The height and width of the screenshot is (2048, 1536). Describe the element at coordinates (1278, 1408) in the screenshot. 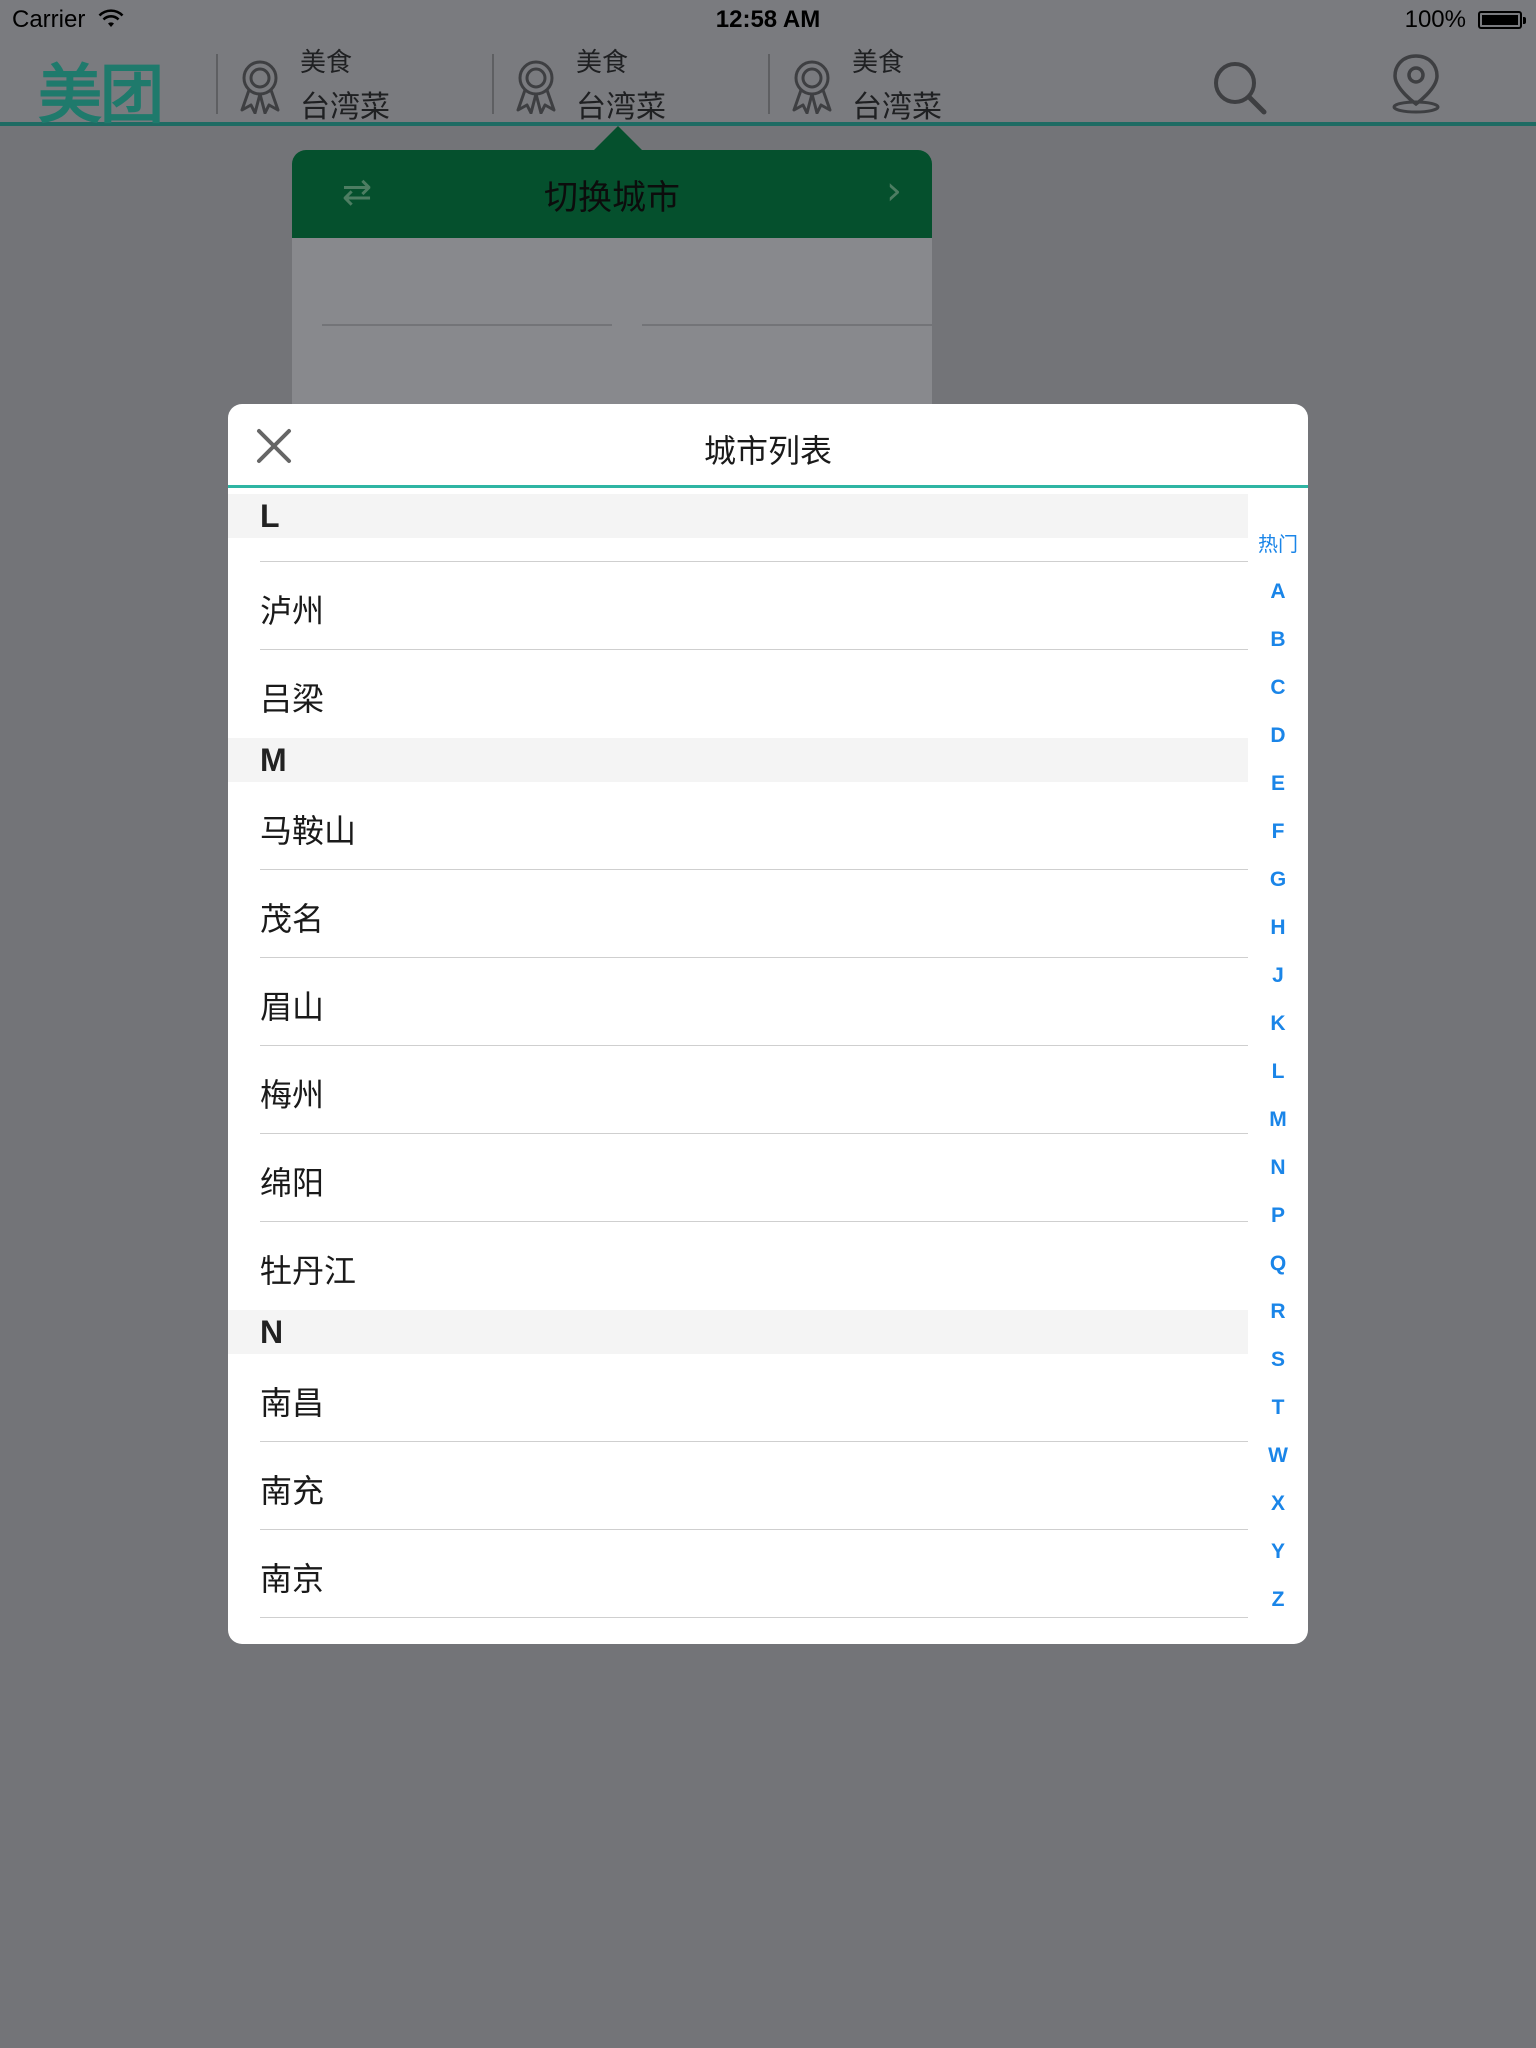

I see `index-t: T` at that location.